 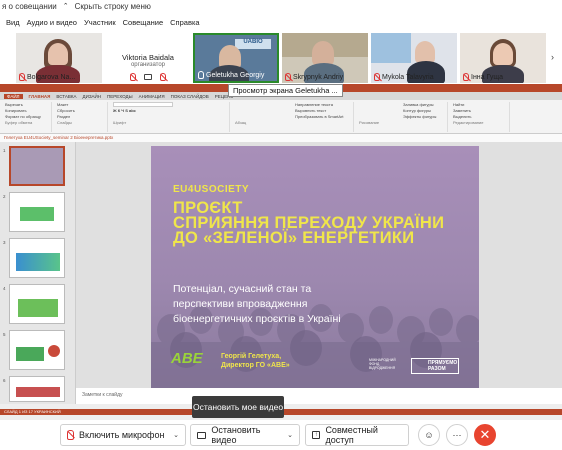 What do you see at coordinates (391, 48) in the screenshot?
I see `map-background` at bounding box center [391, 48].